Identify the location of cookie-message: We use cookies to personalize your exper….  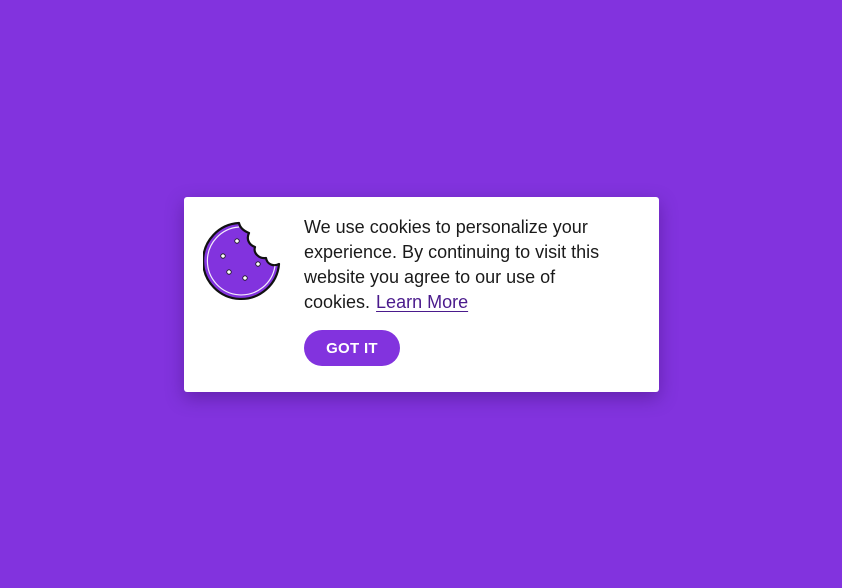
(464, 265).